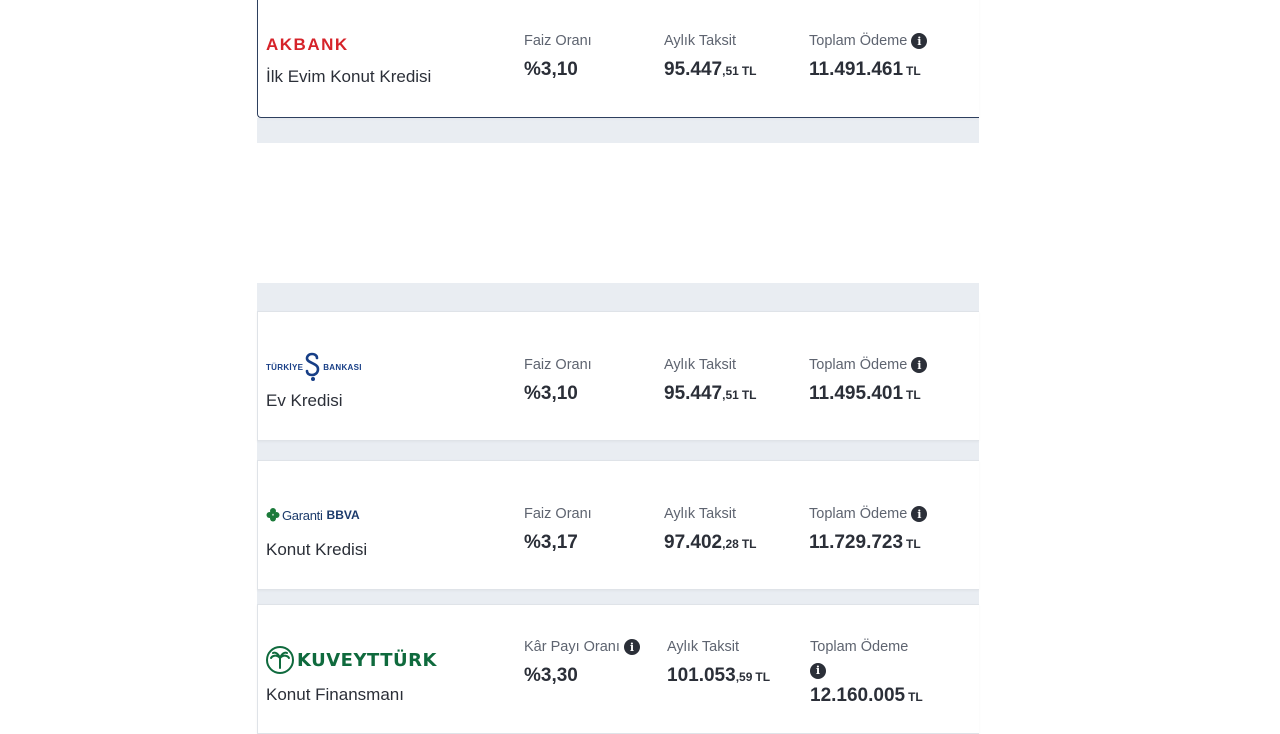 Image resolution: width=1280 pixels, height=734 pixels. I want to click on total-payment-column: Toplam Ödeme i 12.160.005 TL, so click(870, 673).